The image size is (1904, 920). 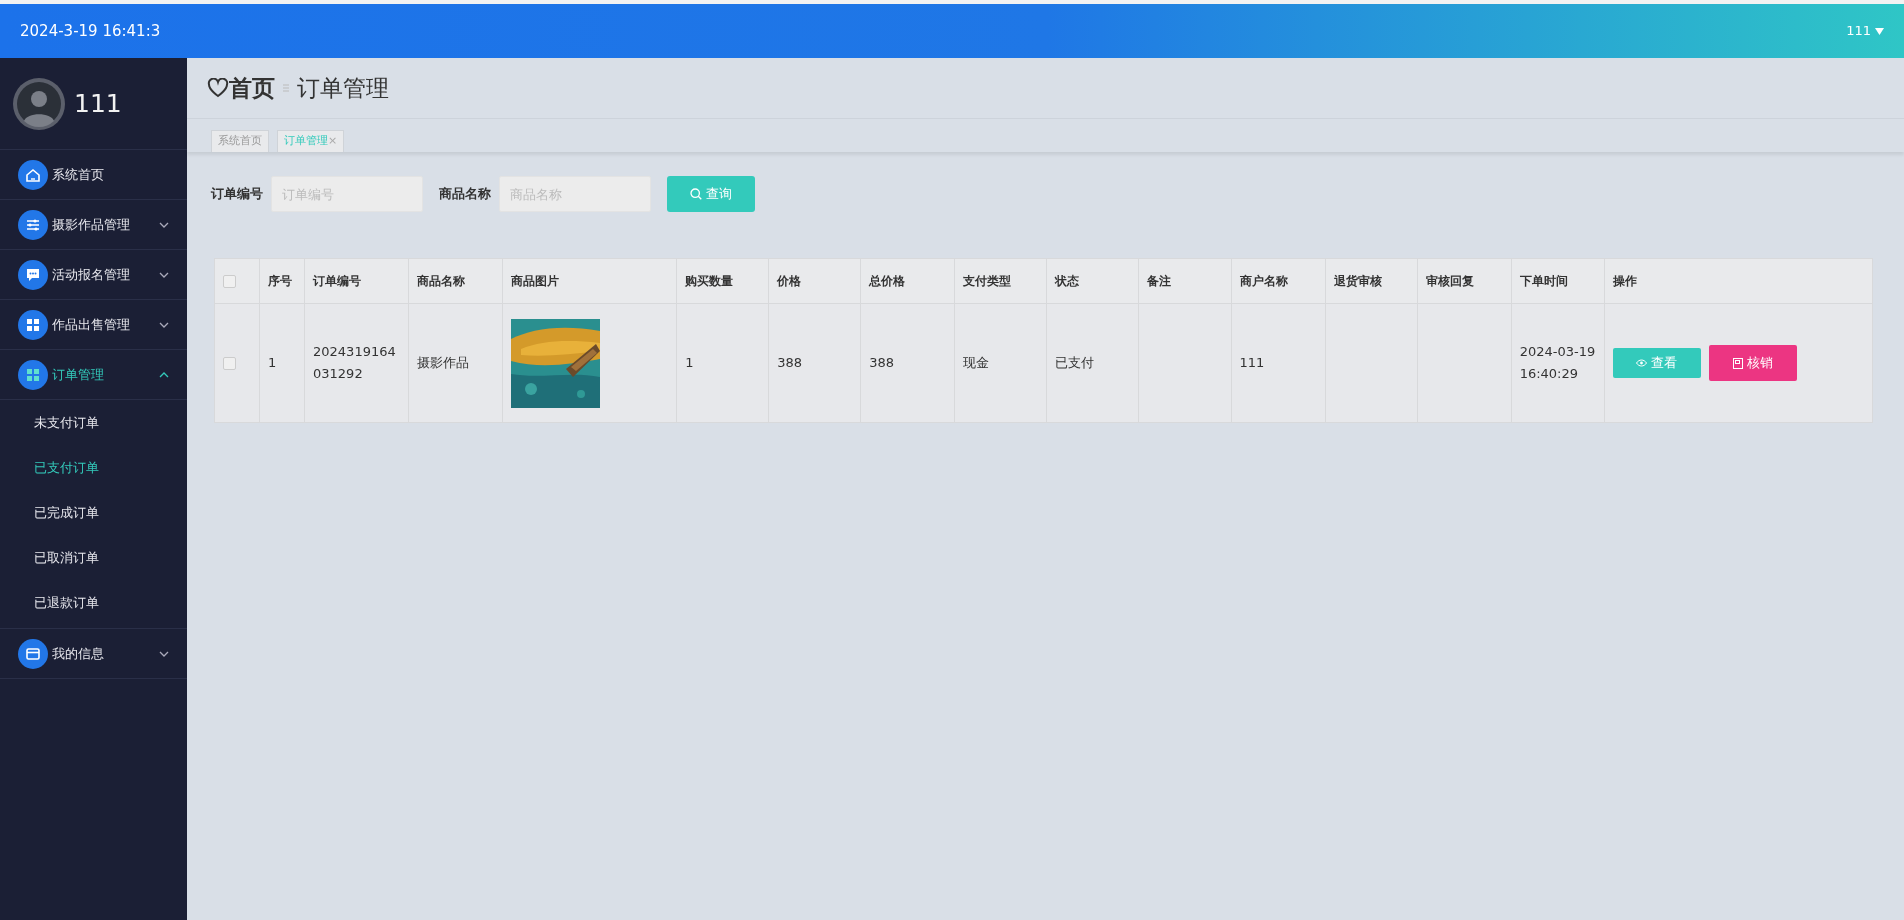 I want to click on heart-icon, so click(x=218, y=88).